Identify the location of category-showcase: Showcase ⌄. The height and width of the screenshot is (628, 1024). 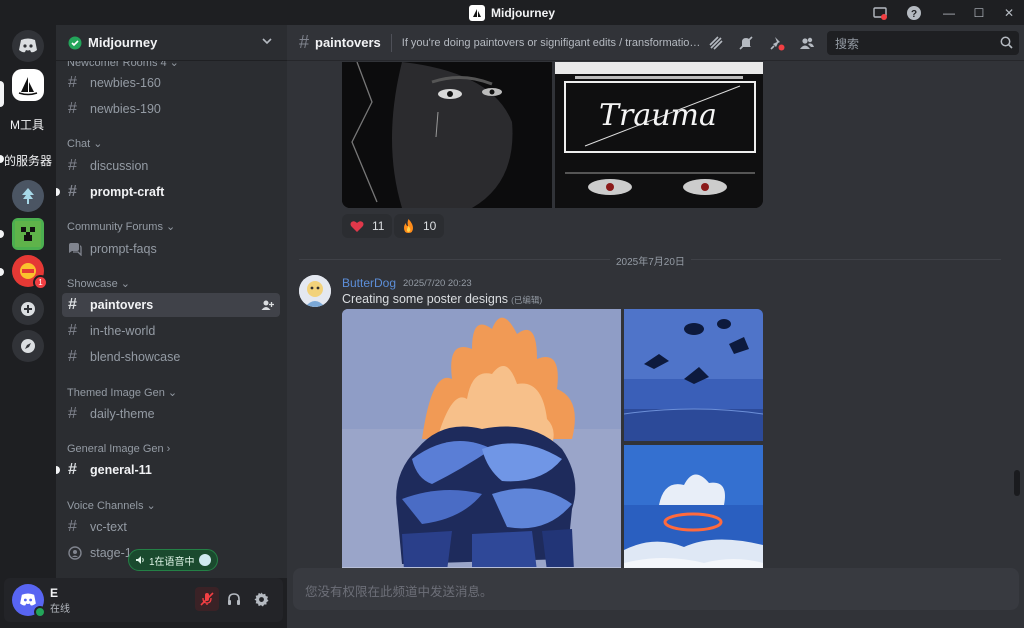
(98, 284).